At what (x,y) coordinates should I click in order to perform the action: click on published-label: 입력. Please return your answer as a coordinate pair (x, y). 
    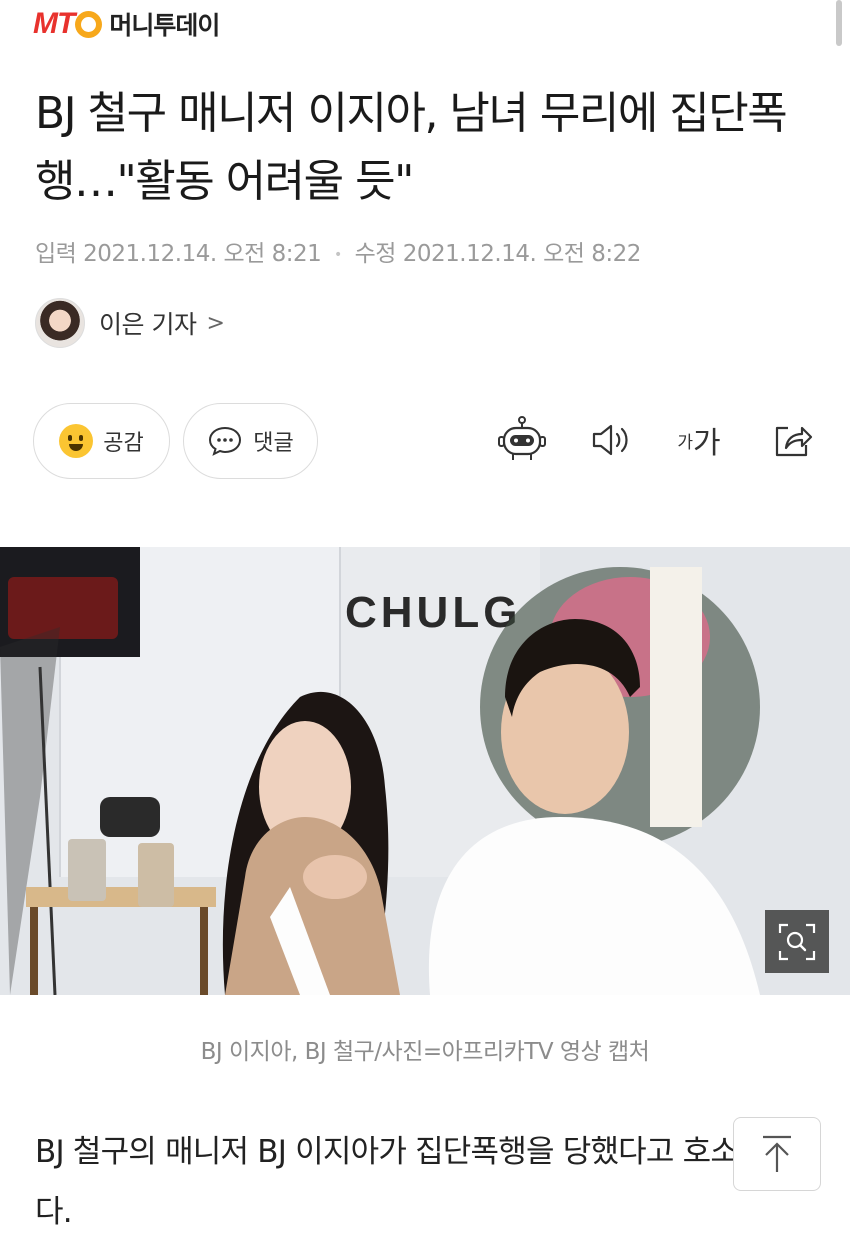
    Looking at the image, I should click on (56, 254).